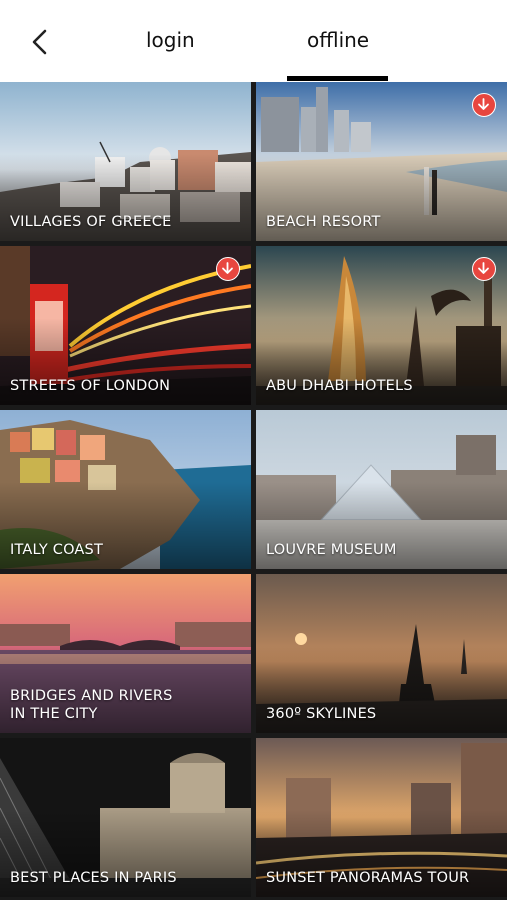 The width and height of the screenshot is (507, 900). What do you see at coordinates (125, 489) in the screenshot?
I see `tour-tile-italy-coast: ITALY COAST` at bounding box center [125, 489].